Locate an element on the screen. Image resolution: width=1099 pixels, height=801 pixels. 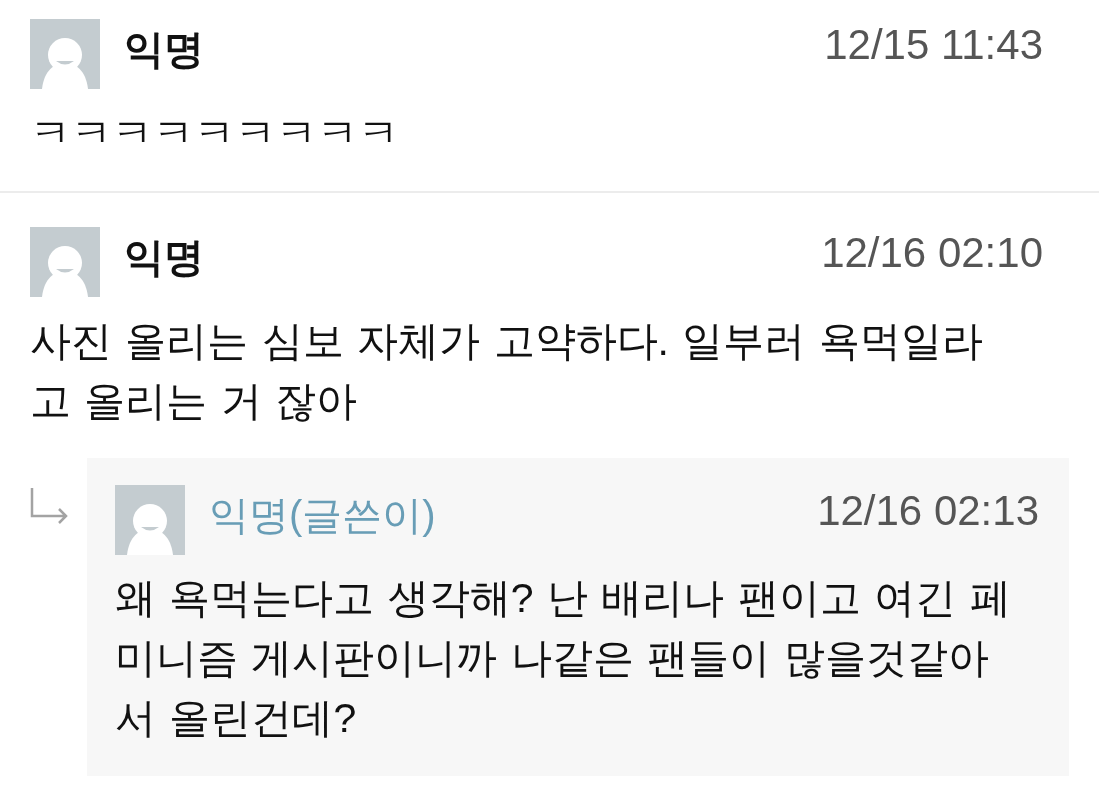
author-name: 익명(글쓴이) is located at coordinates (322, 515).